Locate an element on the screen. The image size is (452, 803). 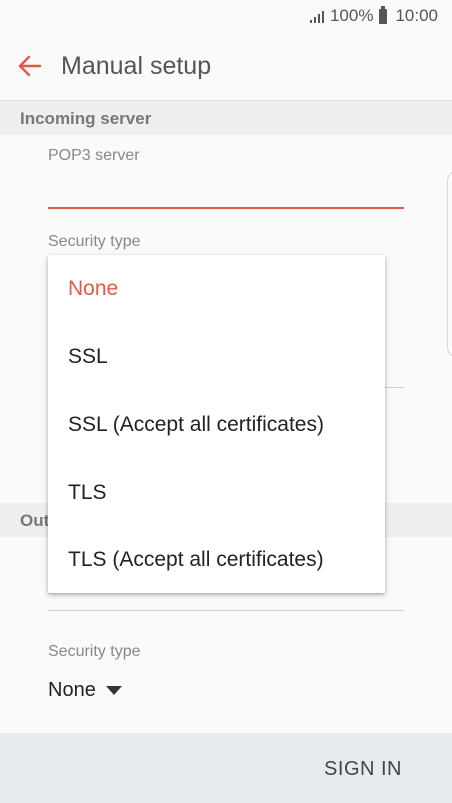
security-option-ssl-accept-all: SSL (Accept all certificates) is located at coordinates (196, 425).